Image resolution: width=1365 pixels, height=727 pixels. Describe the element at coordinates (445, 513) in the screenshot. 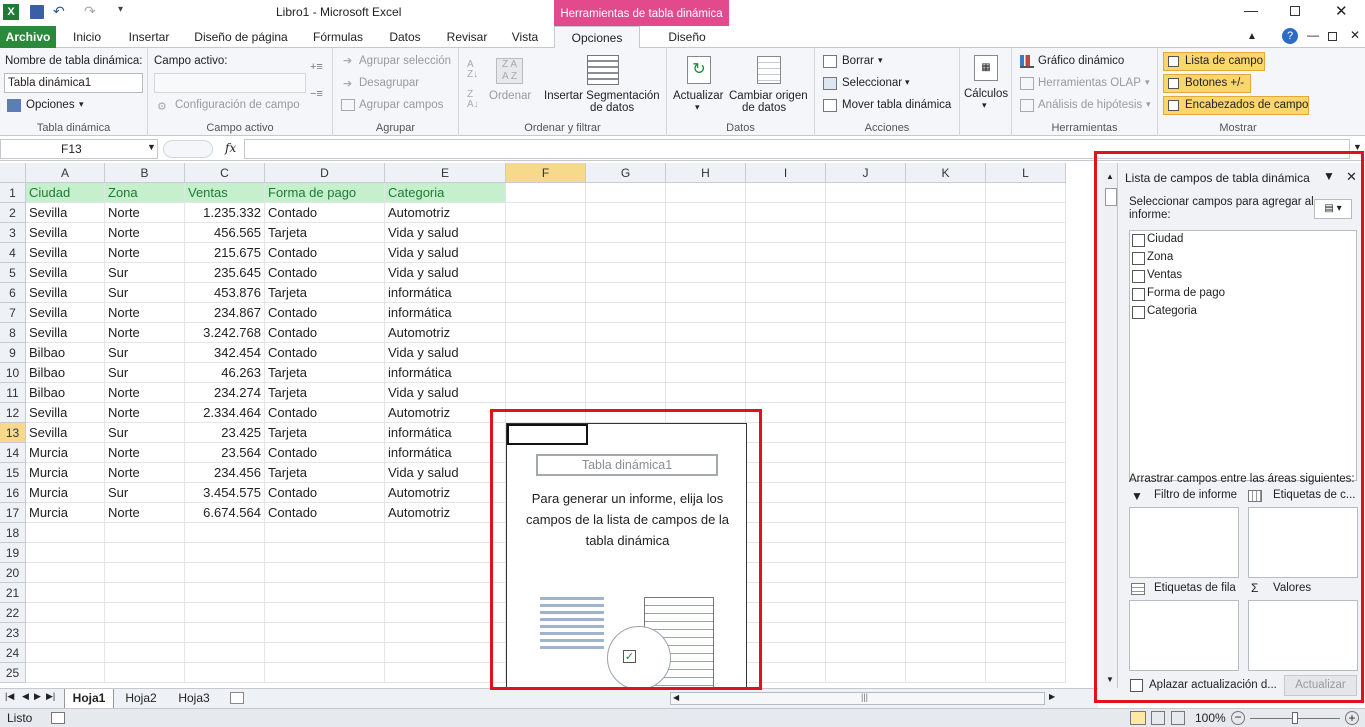

I see `data-cell-categoria: Automotriz` at that location.